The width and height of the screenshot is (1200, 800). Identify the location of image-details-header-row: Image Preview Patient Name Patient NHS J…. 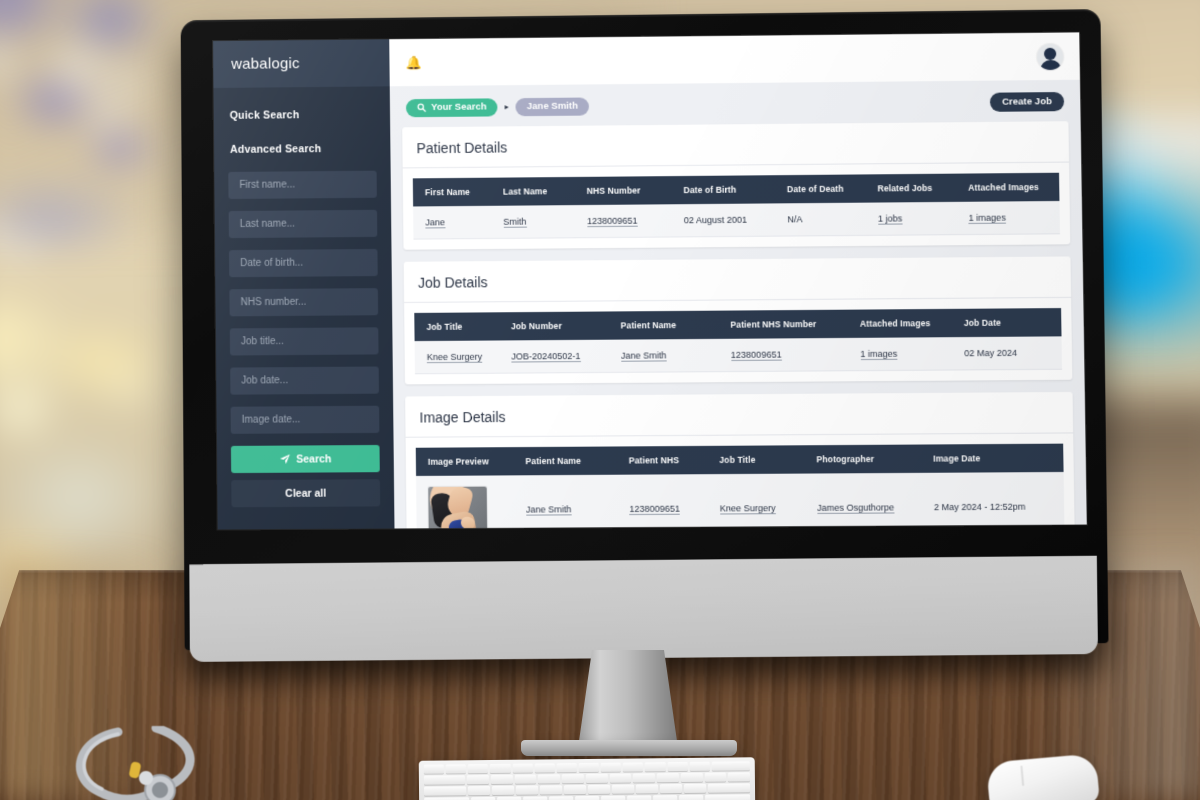
(739, 459).